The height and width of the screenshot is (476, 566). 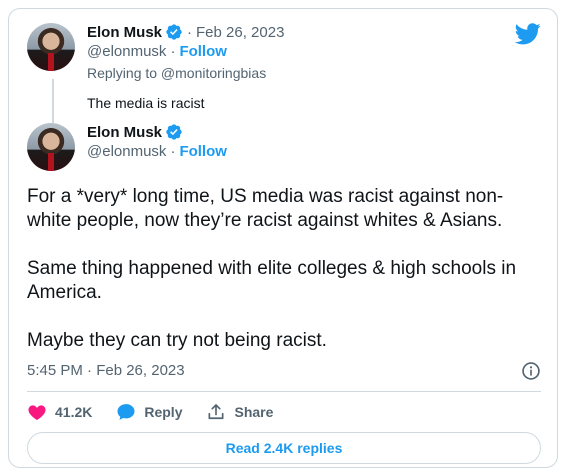 I want to click on like-button: 41.2K, so click(x=59, y=412).